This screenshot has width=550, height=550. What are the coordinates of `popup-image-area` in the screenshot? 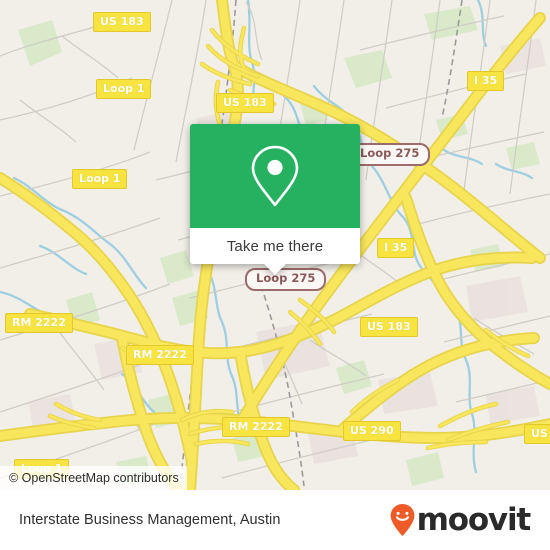 It's located at (275, 176).